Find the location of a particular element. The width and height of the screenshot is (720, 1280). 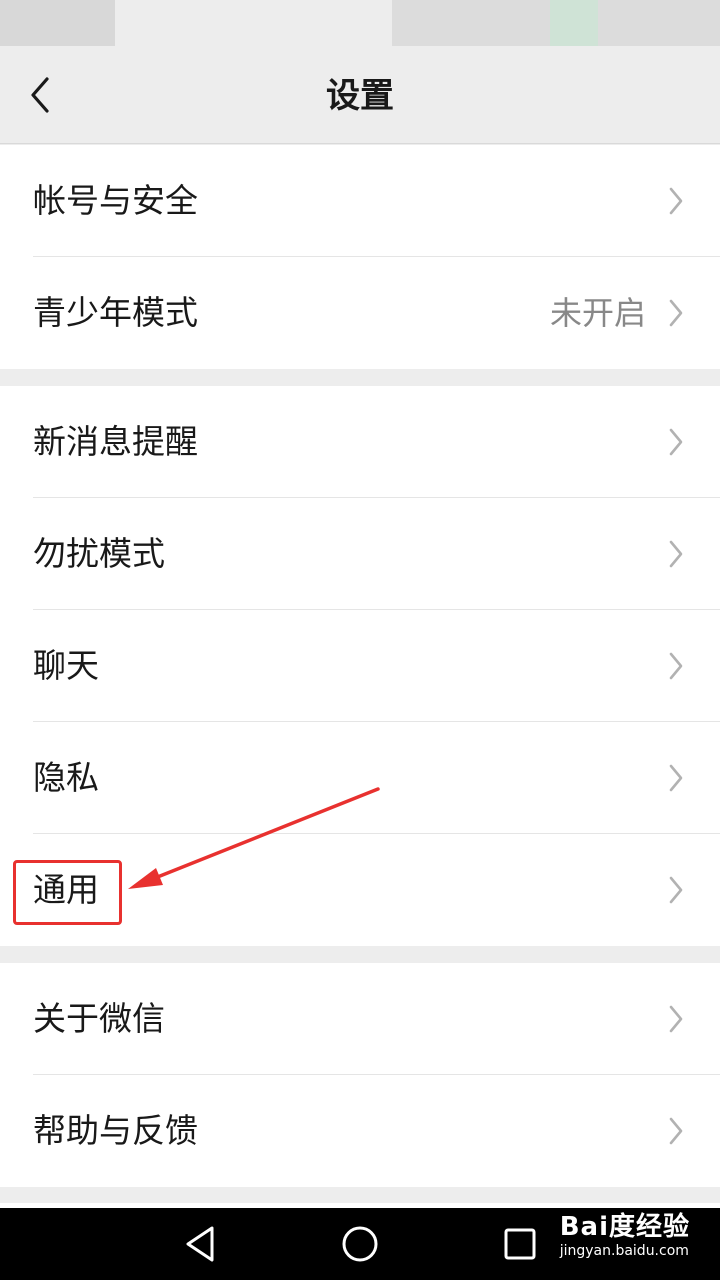

settings-item-notifications: 新消息提醒 is located at coordinates (360, 442).